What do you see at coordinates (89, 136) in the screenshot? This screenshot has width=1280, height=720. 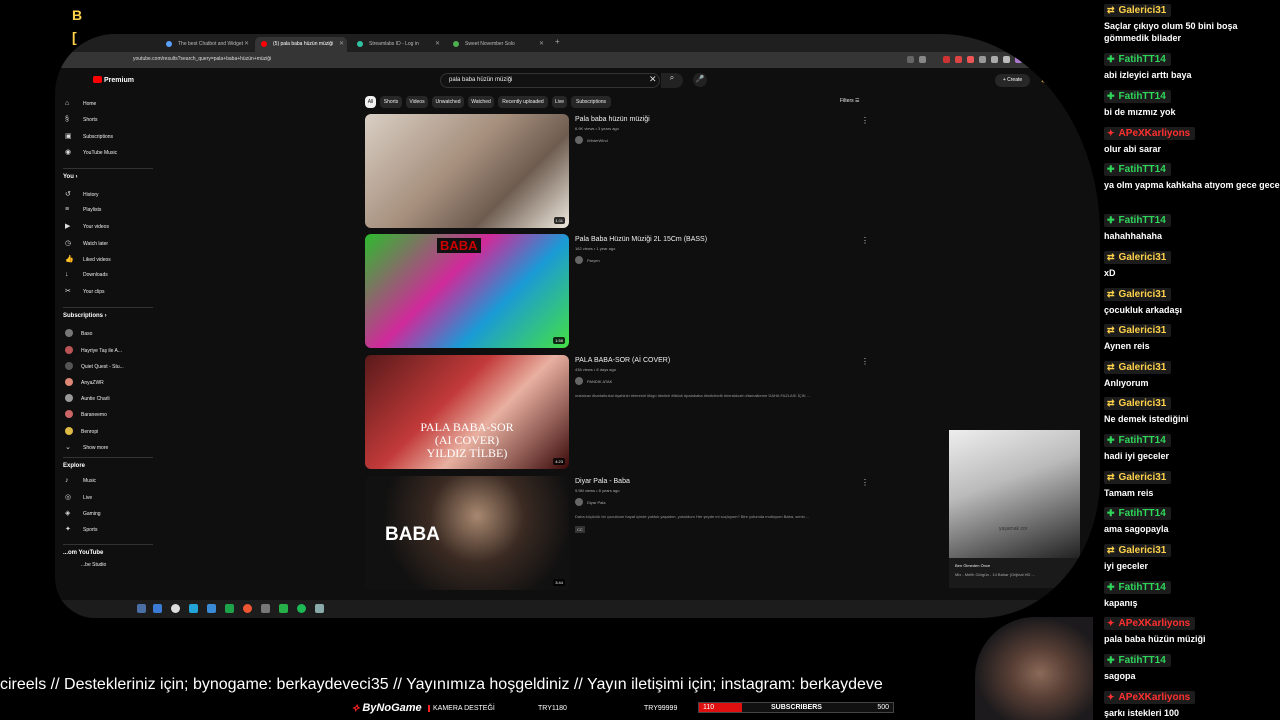 I see `sidebar-item: ▣ Subscriptions` at bounding box center [89, 136].